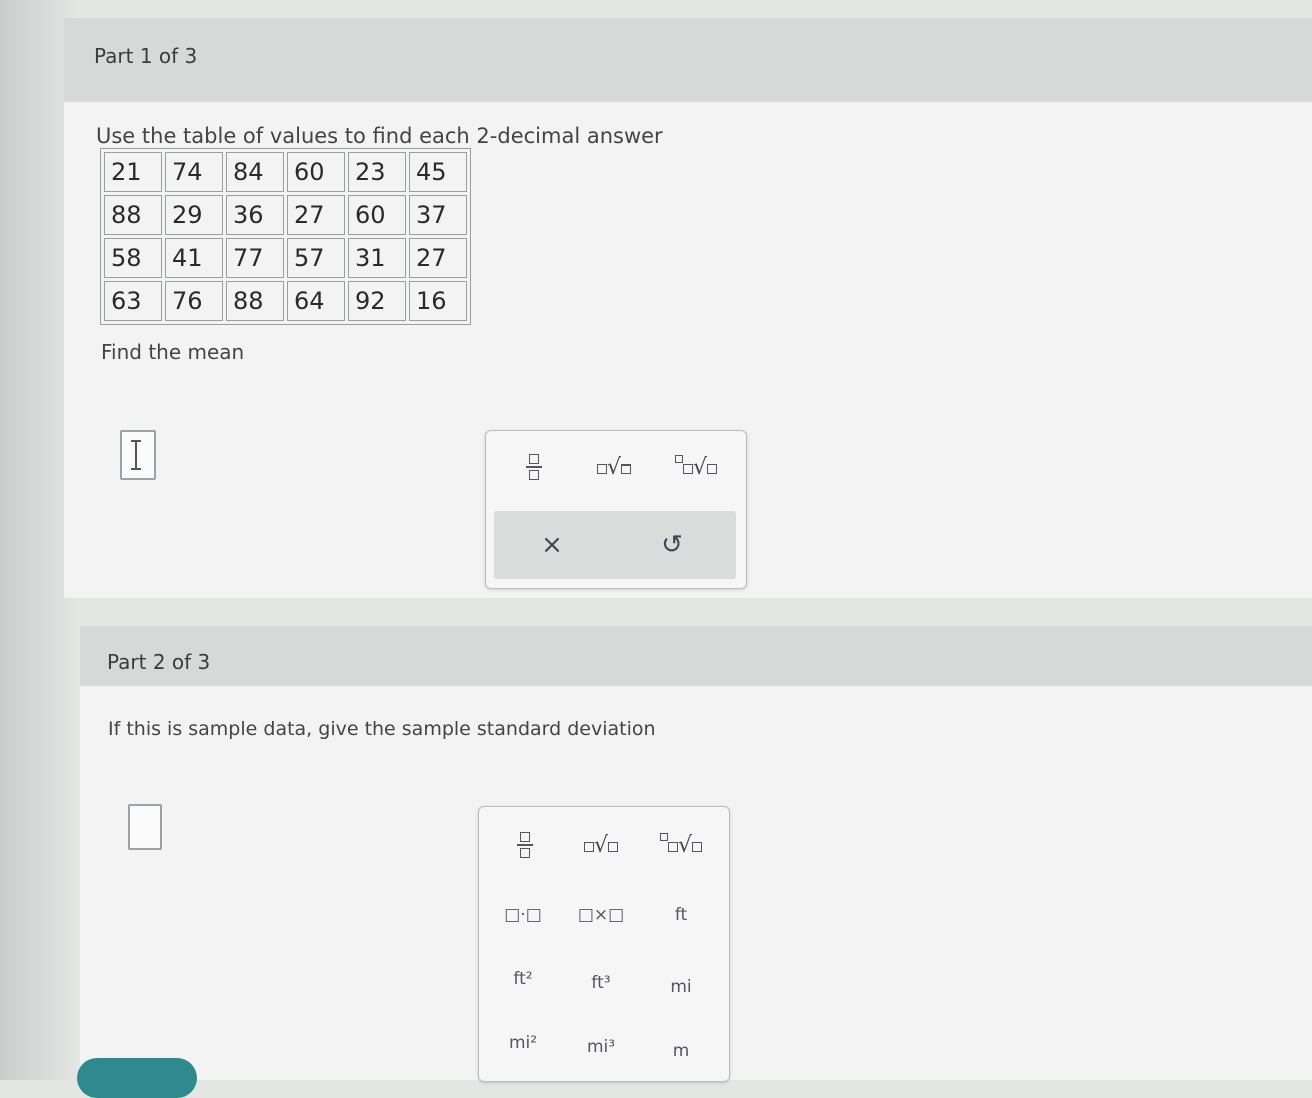 This screenshot has height=1098, width=1312. I want to click on times-button: □×□, so click(601, 915).